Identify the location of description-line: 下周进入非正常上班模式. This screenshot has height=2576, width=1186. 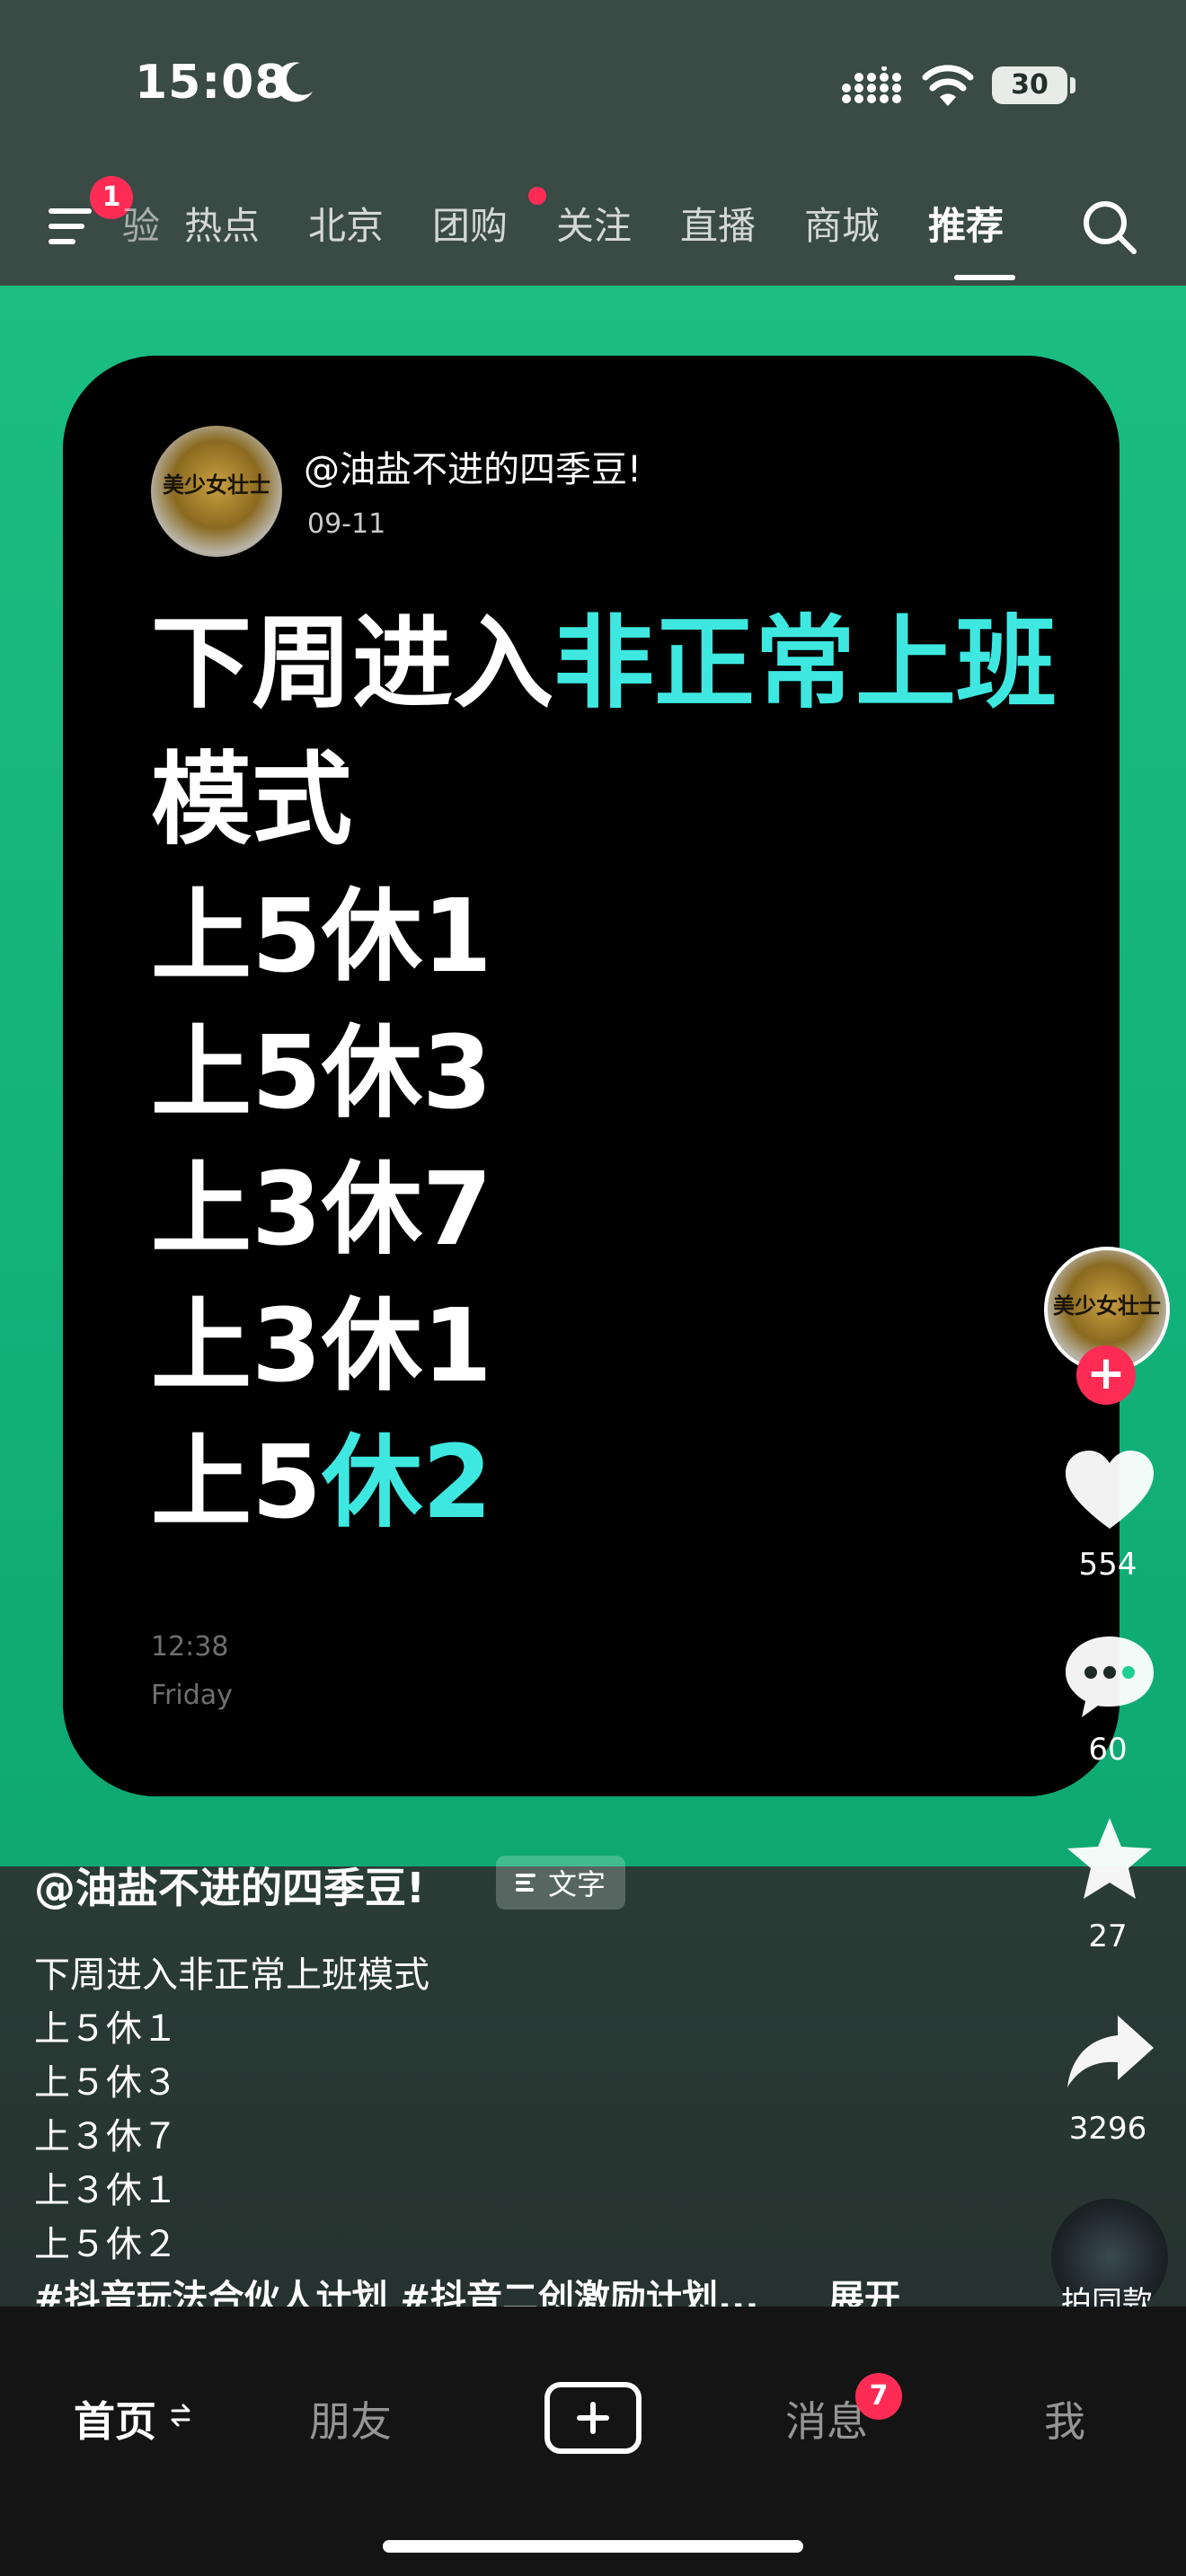
(231, 1975).